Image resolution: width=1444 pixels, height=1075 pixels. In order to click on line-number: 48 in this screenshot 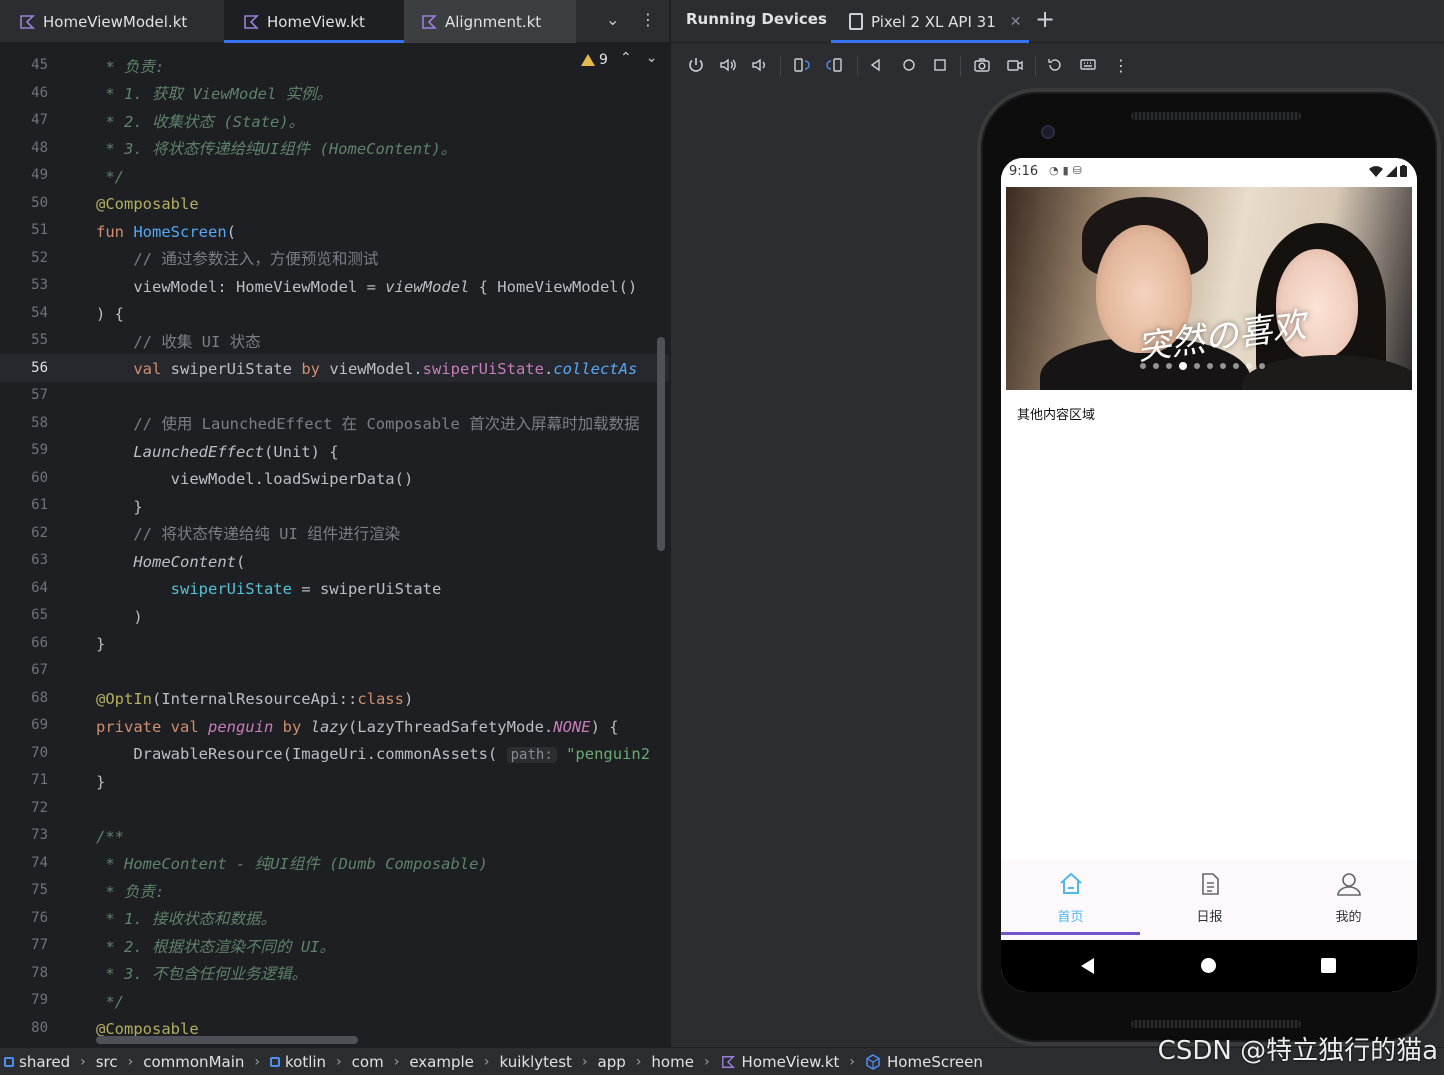, I will do `click(39, 147)`.